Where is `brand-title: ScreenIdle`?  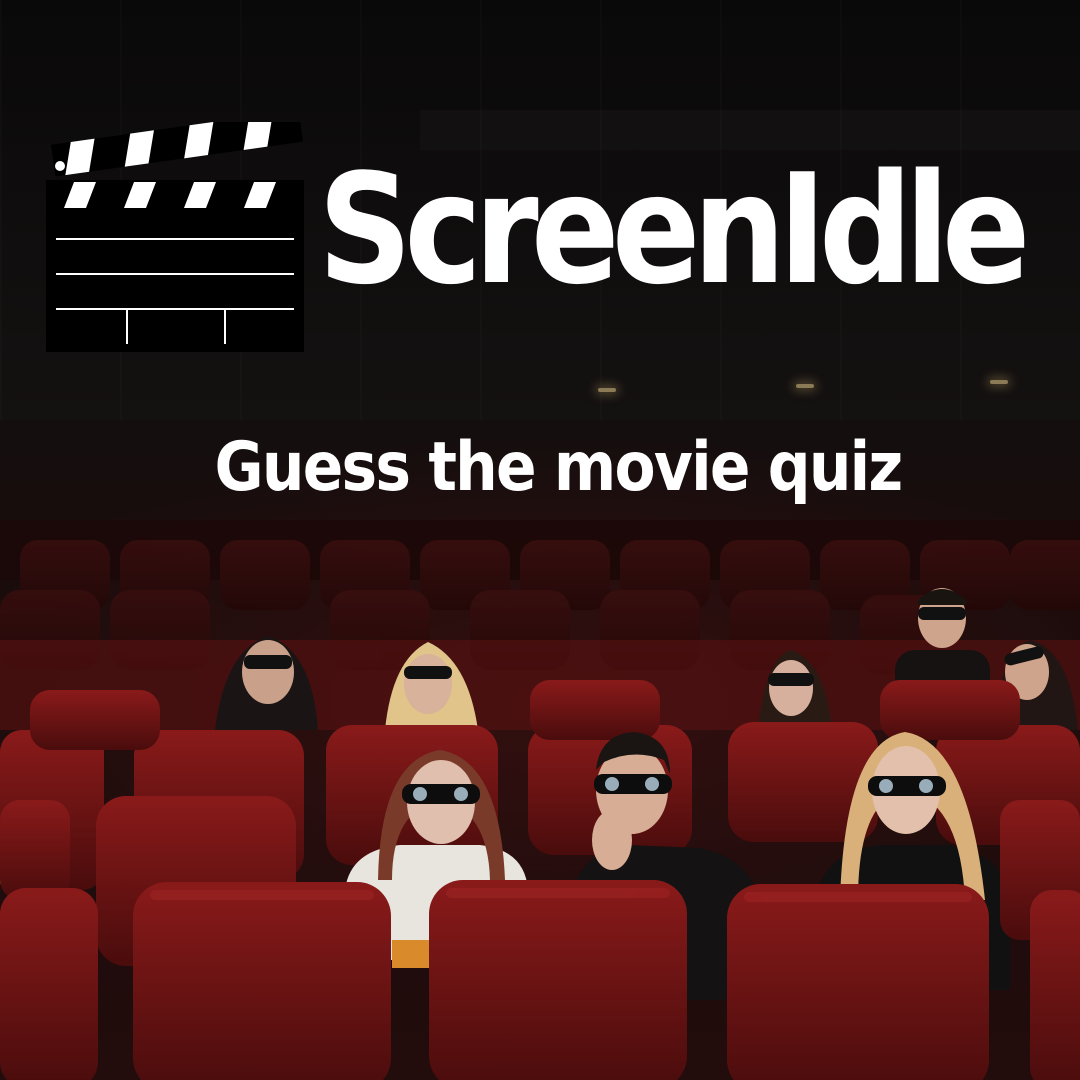
brand-title: ScreenIdle is located at coordinates (674, 229).